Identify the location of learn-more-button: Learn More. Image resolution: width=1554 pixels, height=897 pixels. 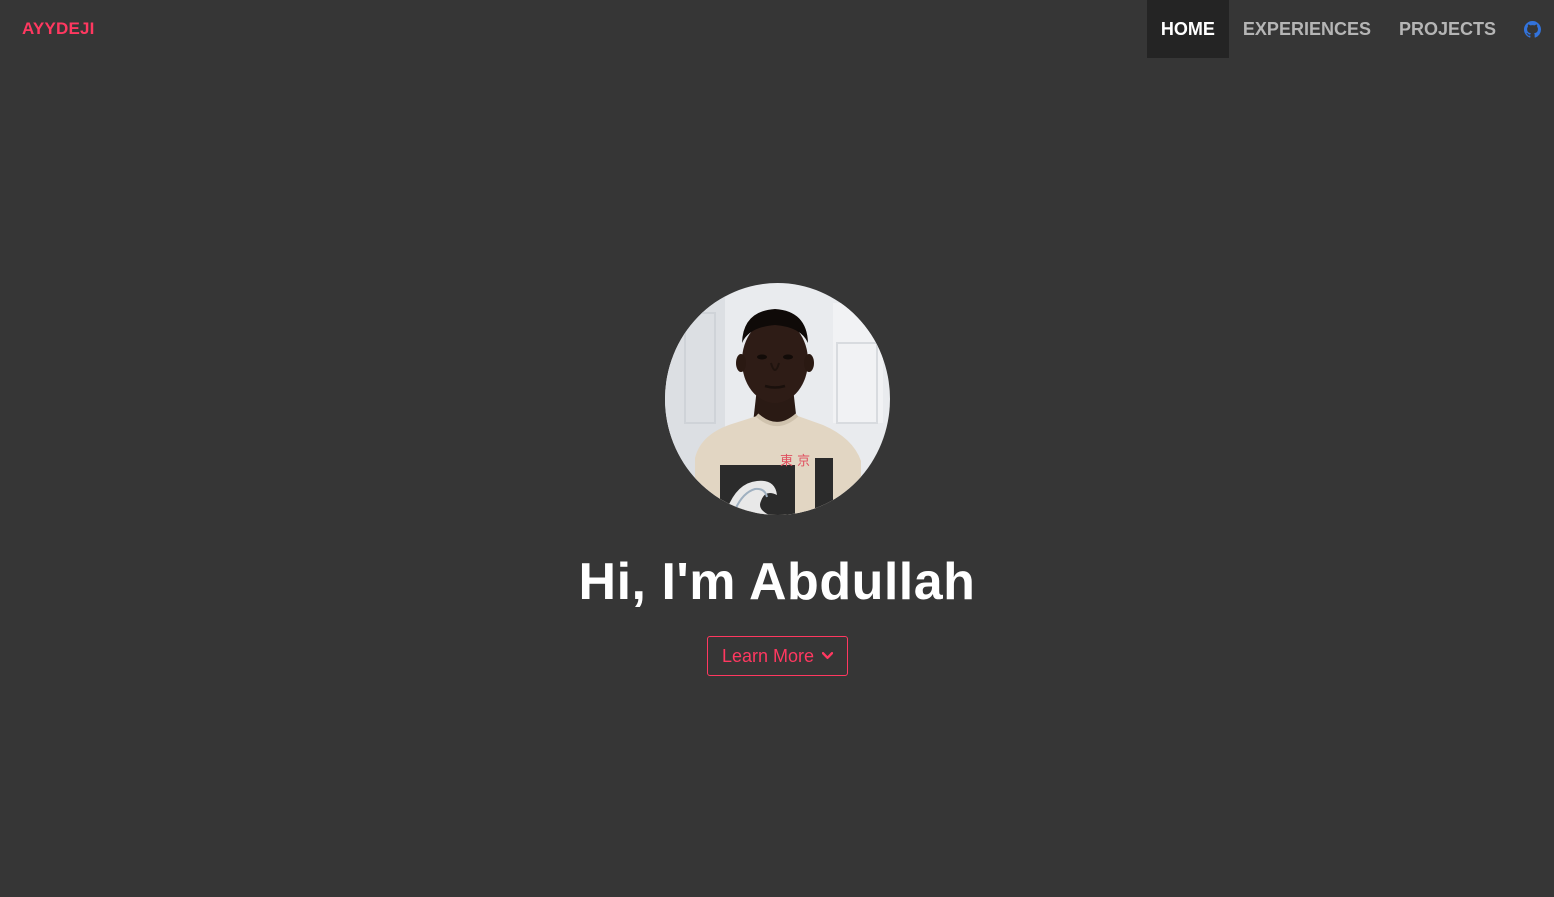
(777, 656).